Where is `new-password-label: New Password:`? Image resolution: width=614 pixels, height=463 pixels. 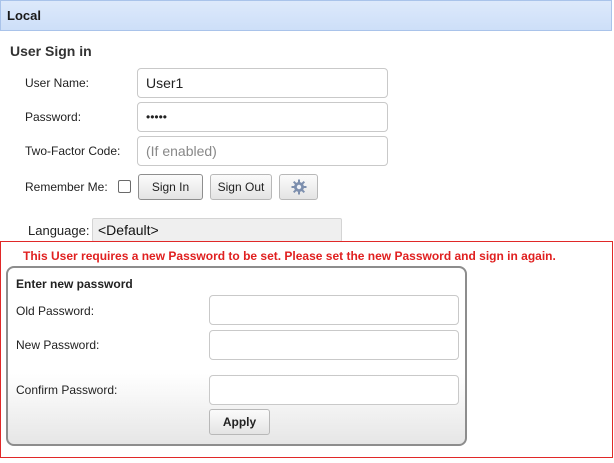 new-password-label: New Password: is located at coordinates (58, 345).